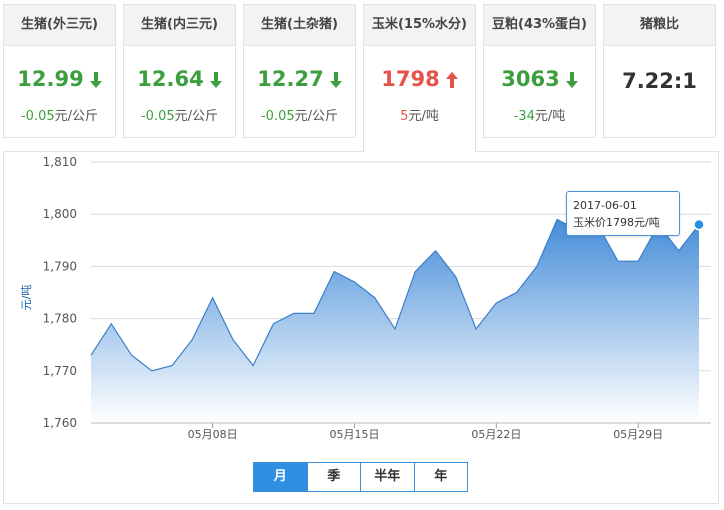  I want to click on y-tick-label: 1,780, so click(60, 319).